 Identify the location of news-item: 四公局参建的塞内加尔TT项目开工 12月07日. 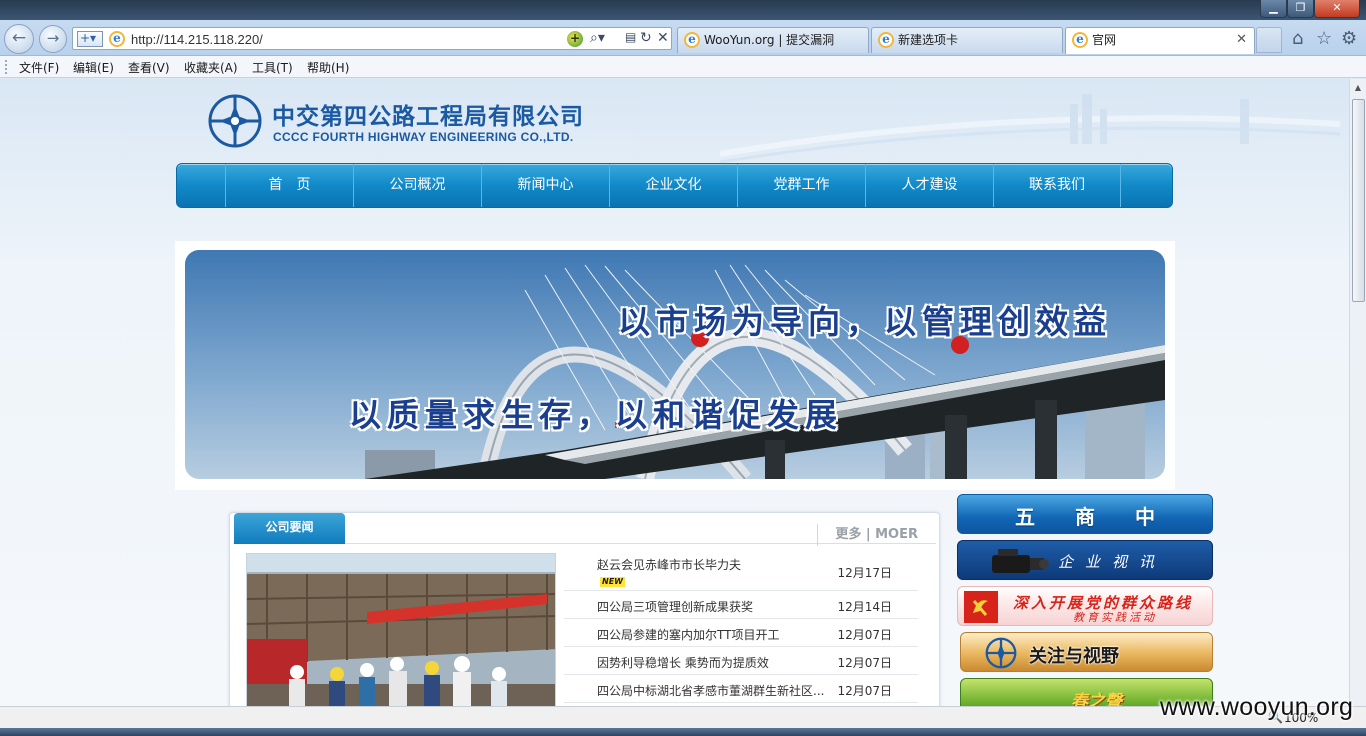
(741, 633).